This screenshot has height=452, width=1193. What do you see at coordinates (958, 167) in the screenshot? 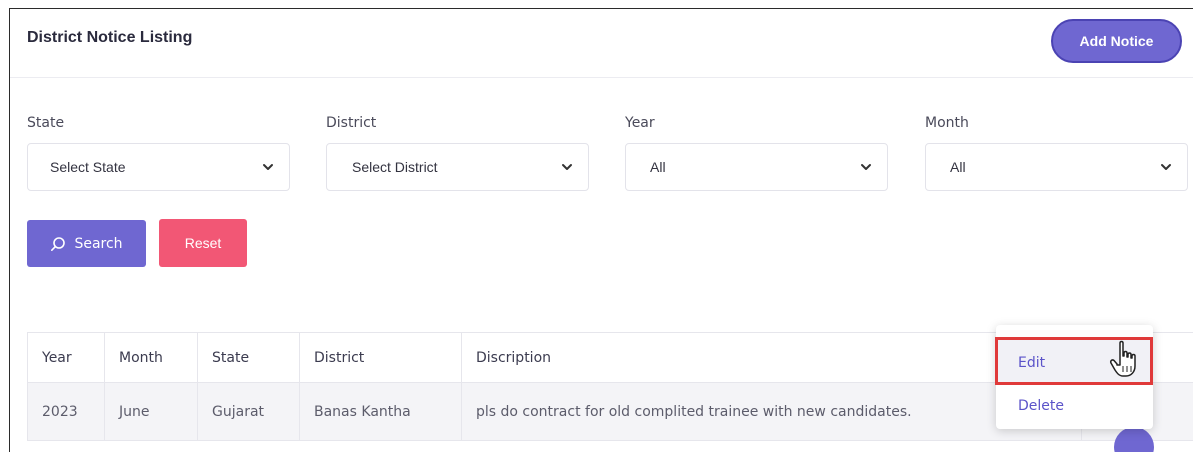
I see `month-select-value: All` at bounding box center [958, 167].